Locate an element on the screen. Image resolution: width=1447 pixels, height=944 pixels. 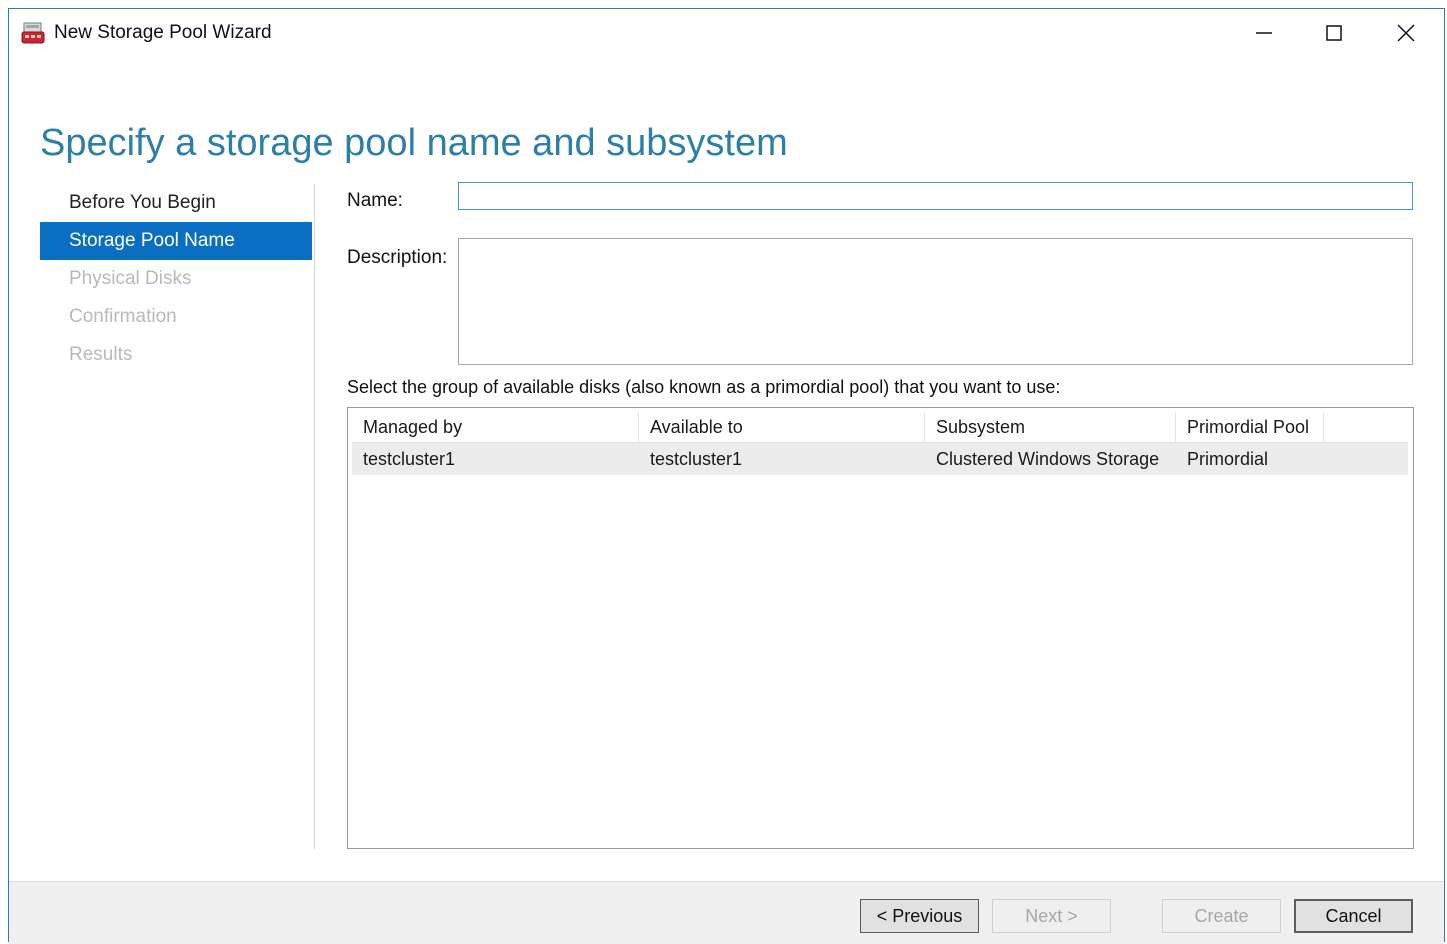
column-header-primordial-pool: Primordial Pool is located at coordinates (1250, 427).